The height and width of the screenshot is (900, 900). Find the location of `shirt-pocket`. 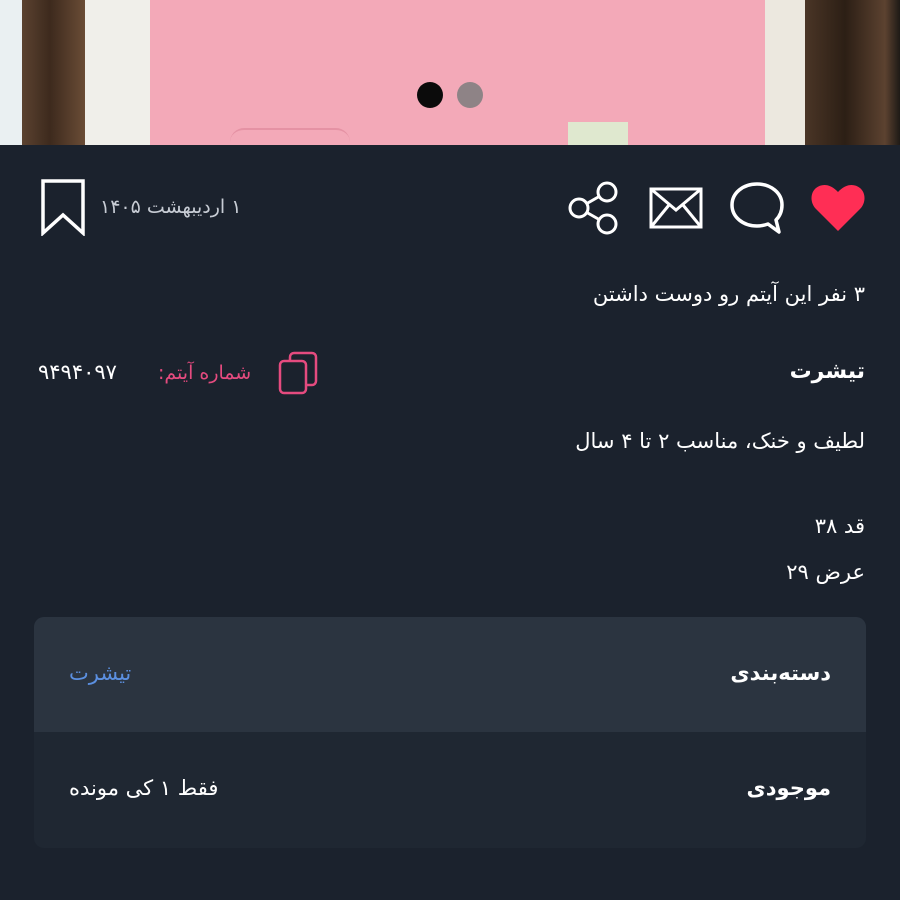

shirt-pocket is located at coordinates (290, 136).